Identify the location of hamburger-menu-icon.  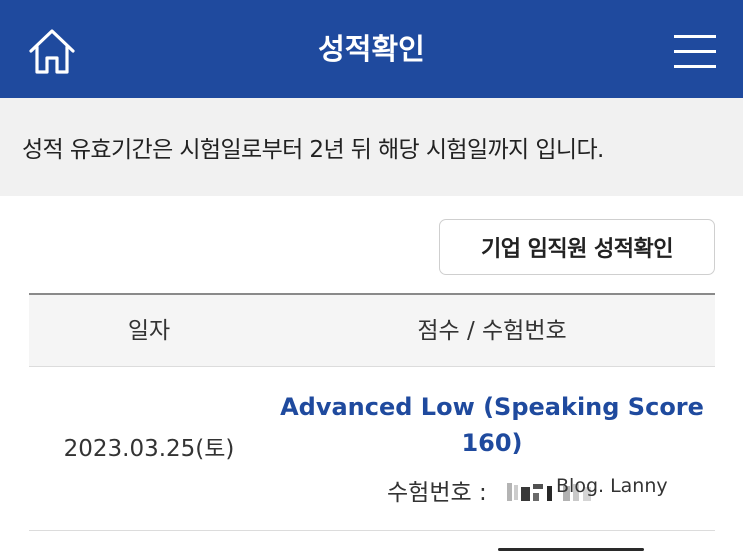
(695, 51).